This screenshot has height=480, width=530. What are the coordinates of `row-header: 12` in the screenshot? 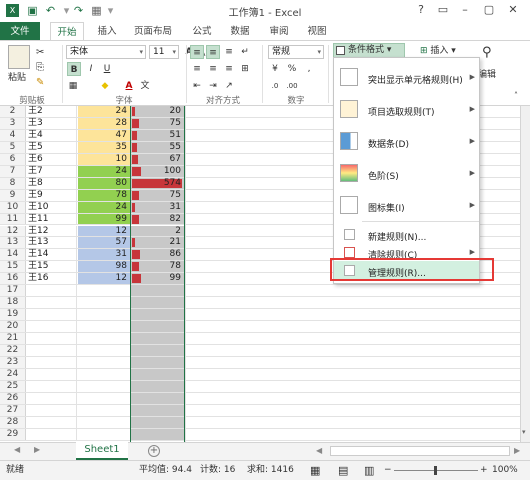 It's located at (13, 231).